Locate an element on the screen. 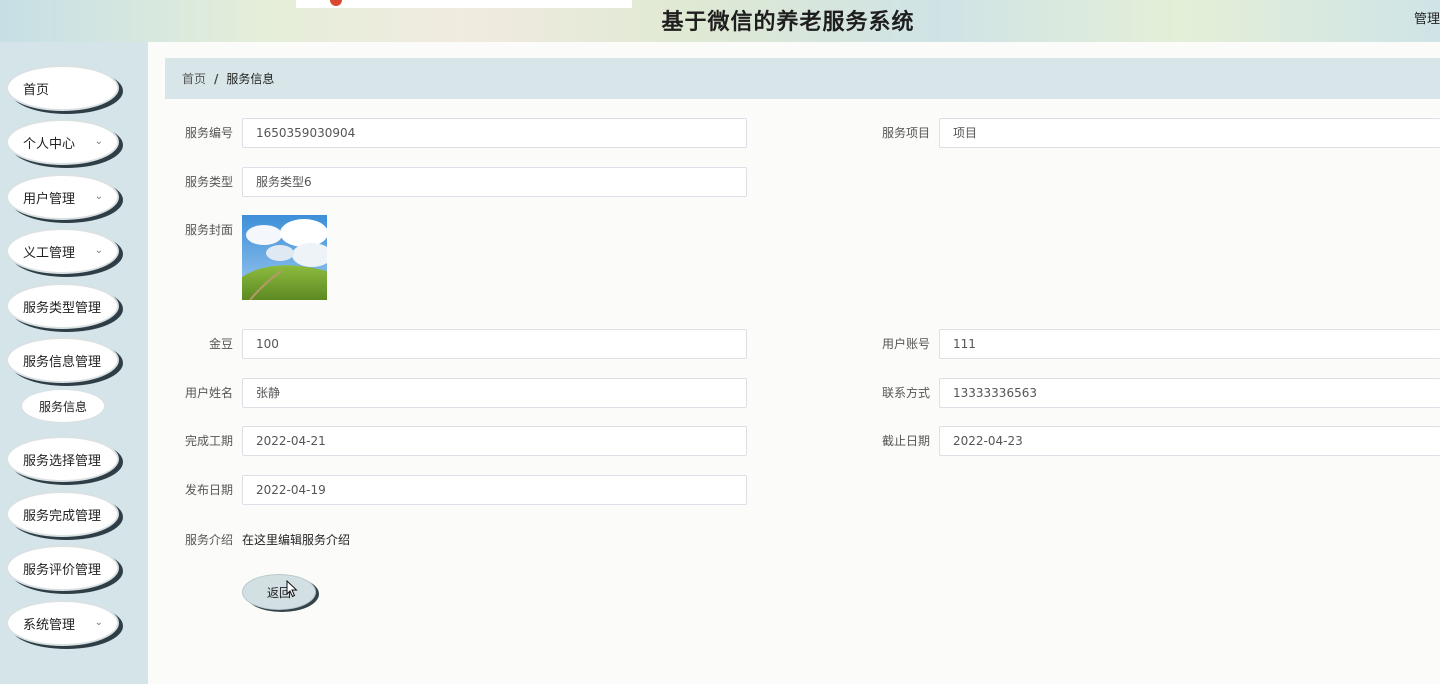  sidebar-item-label: 义工管理 is located at coordinates (49, 253).